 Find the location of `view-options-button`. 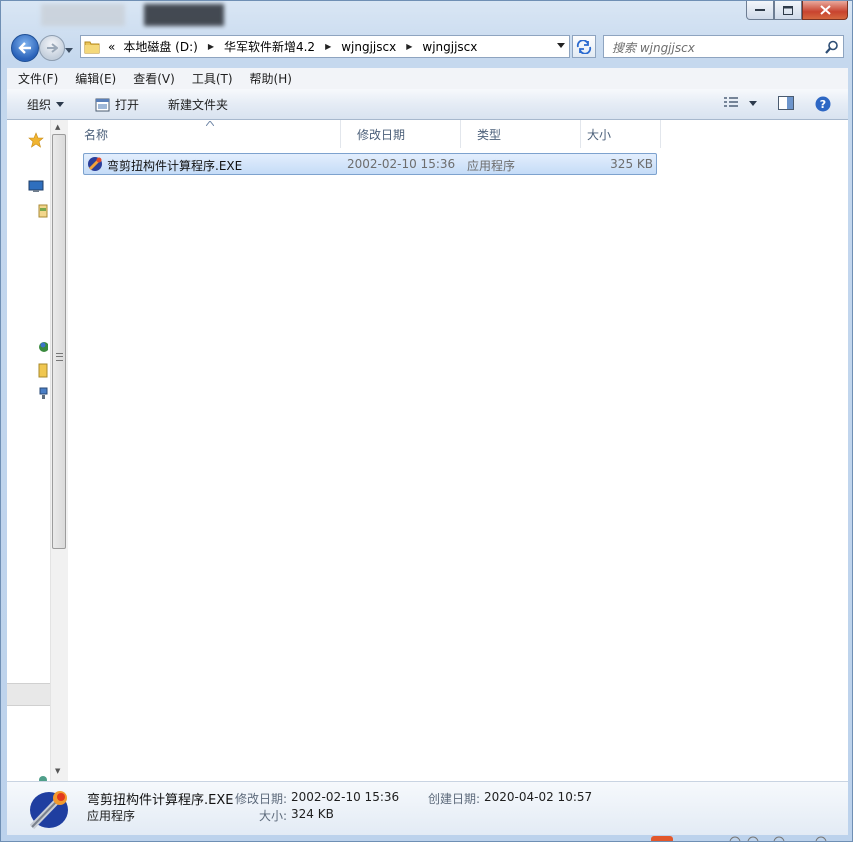

view-options-button is located at coordinates (731, 102).